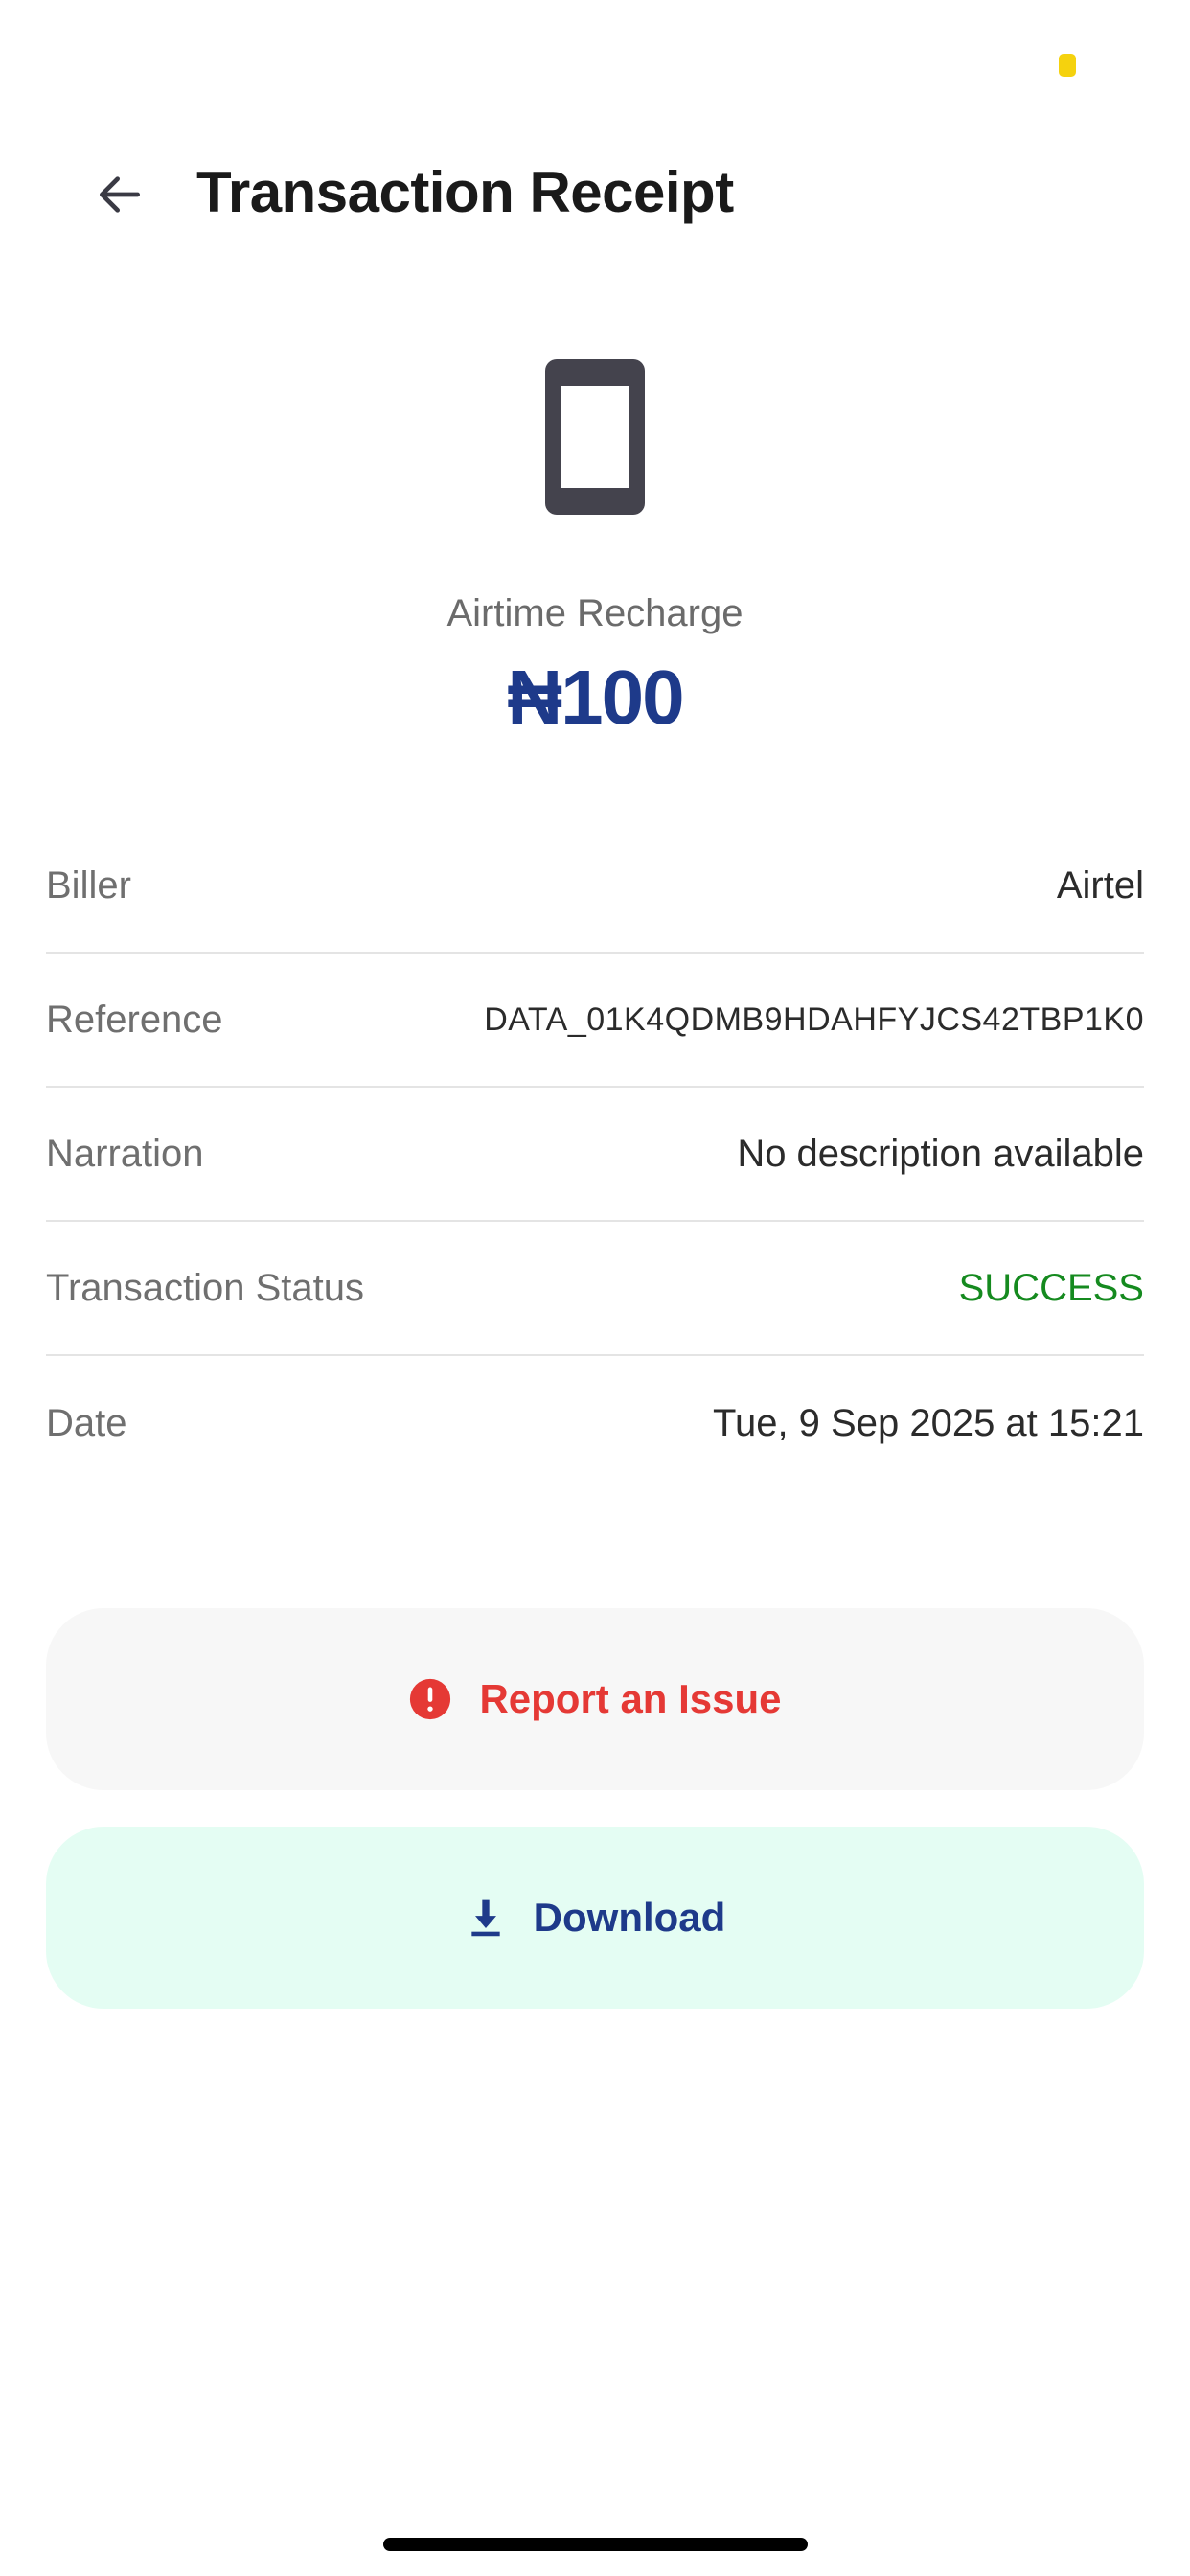 Image resolution: width=1190 pixels, height=2576 pixels. What do you see at coordinates (595, 613) in the screenshot?
I see `transaction-category: Airtime Recharge` at bounding box center [595, 613].